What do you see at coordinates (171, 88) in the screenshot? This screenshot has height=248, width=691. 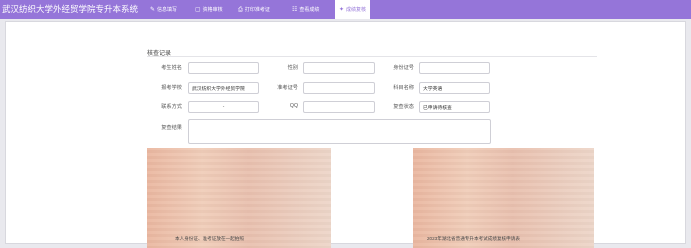 I see `school-label: 报考学校` at bounding box center [171, 88].